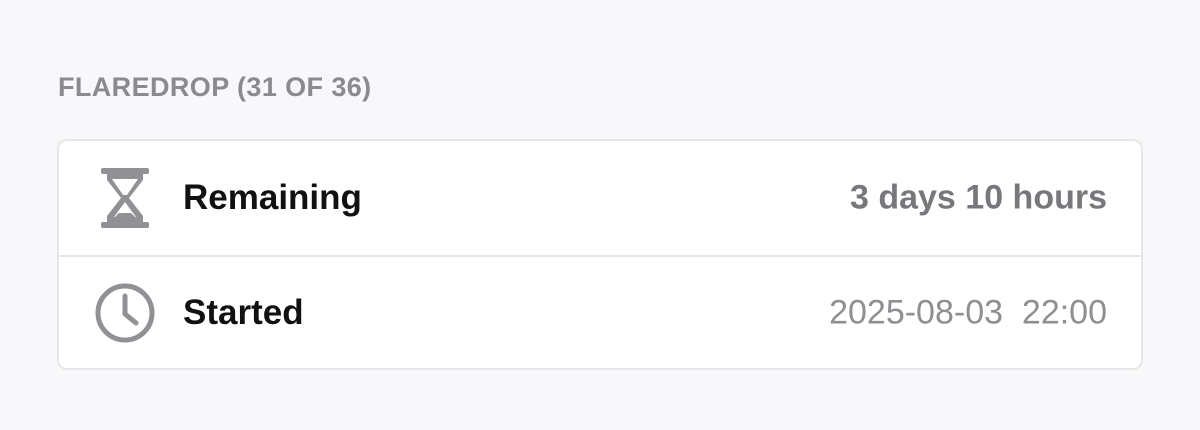 The height and width of the screenshot is (430, 1200). What do you see at coordinates (125, 313) in the screenshot?
I see `clock-icon` at bounding box center [125, 313].